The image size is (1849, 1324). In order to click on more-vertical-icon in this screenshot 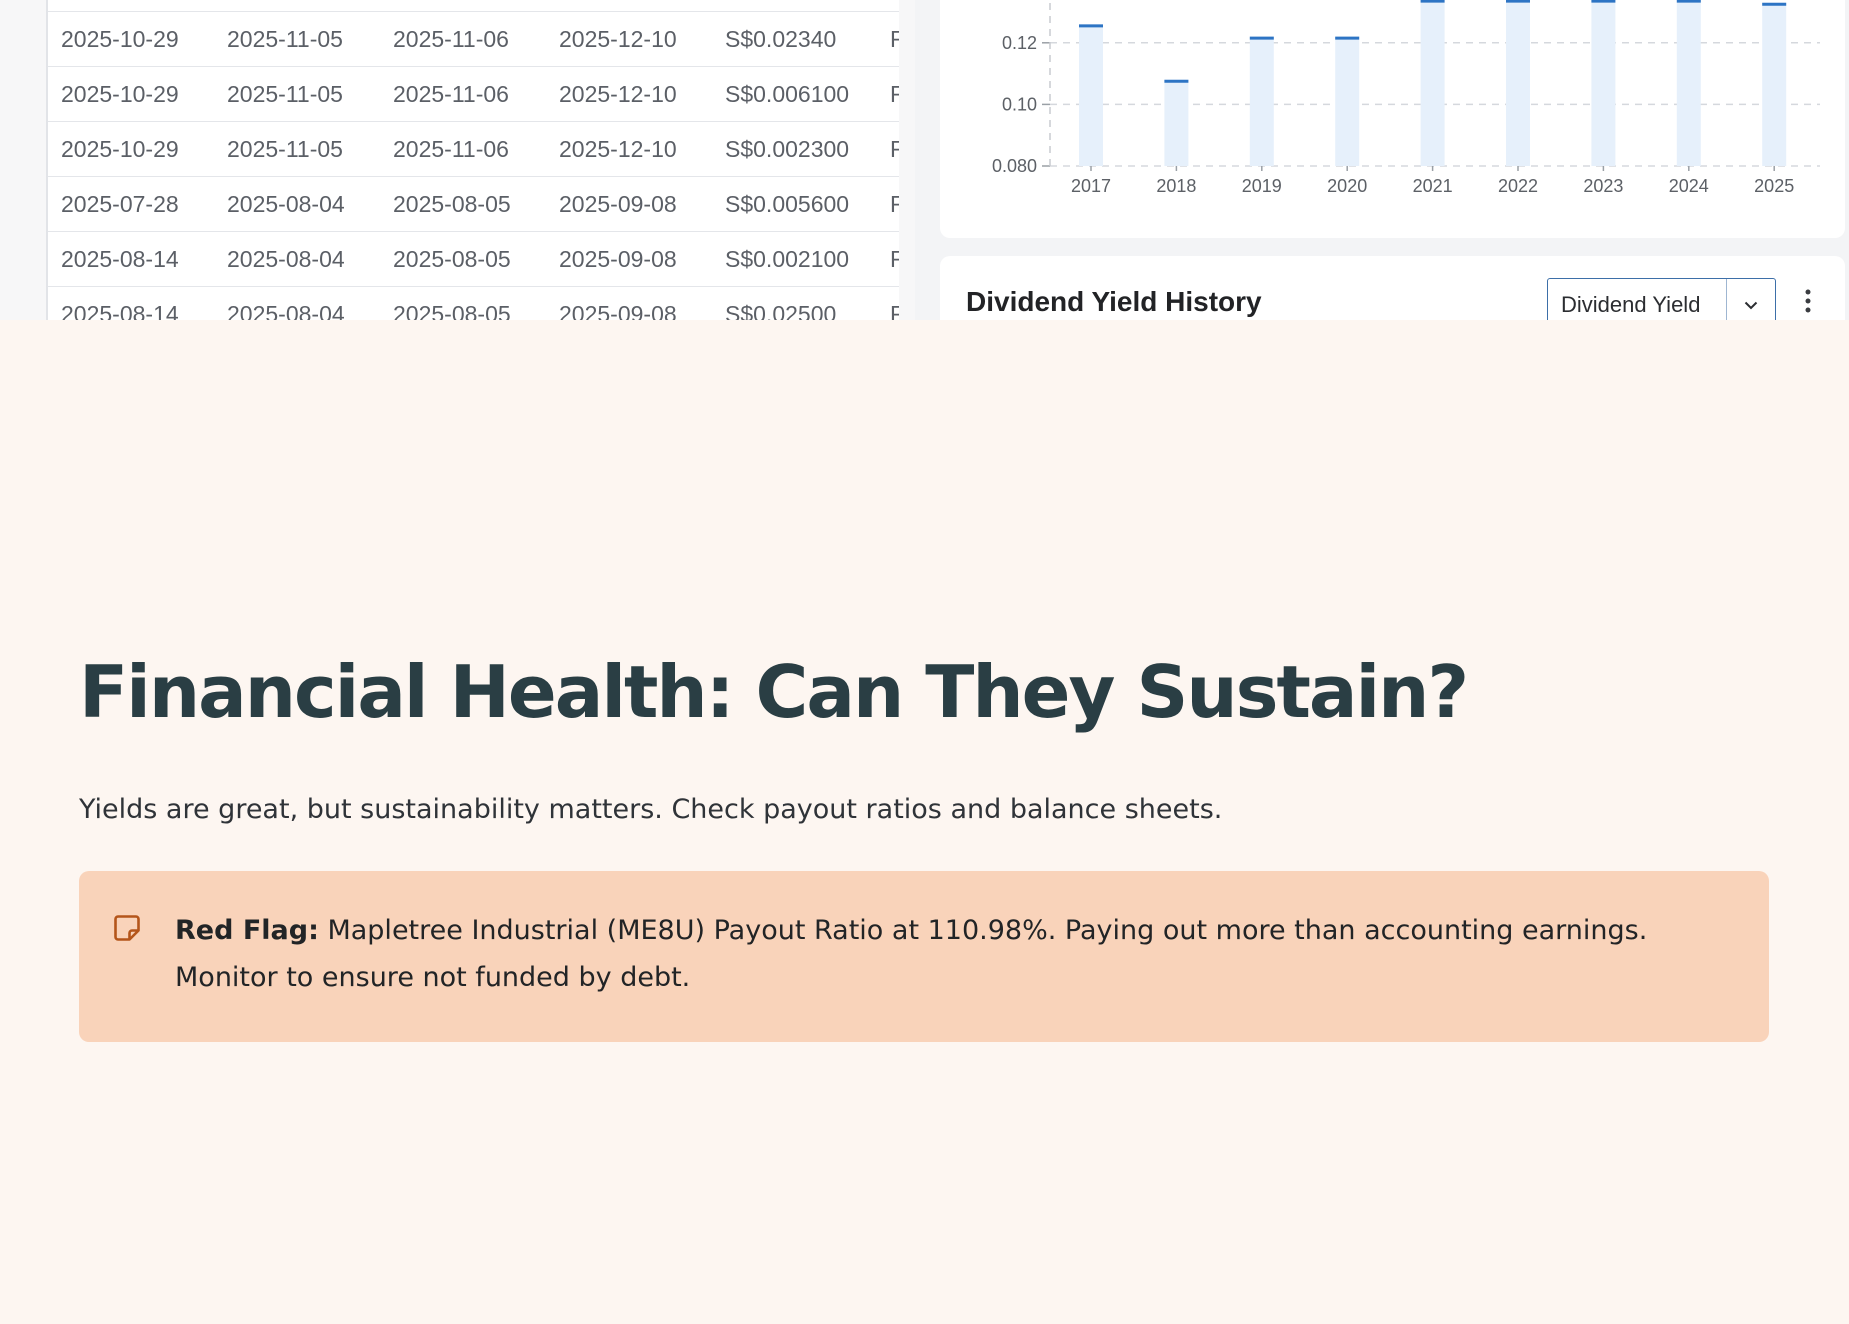, I will do `click(1808, 301)`.